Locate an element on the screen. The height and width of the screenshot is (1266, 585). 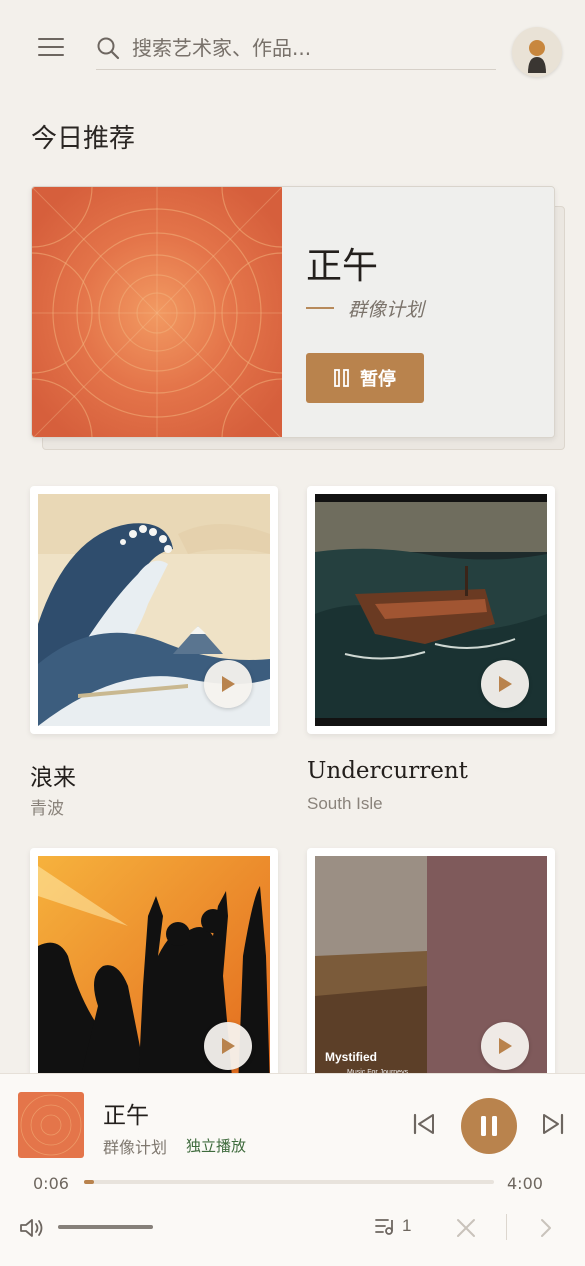
section-title: 今日推荐 is located at coordinates (83, 139).